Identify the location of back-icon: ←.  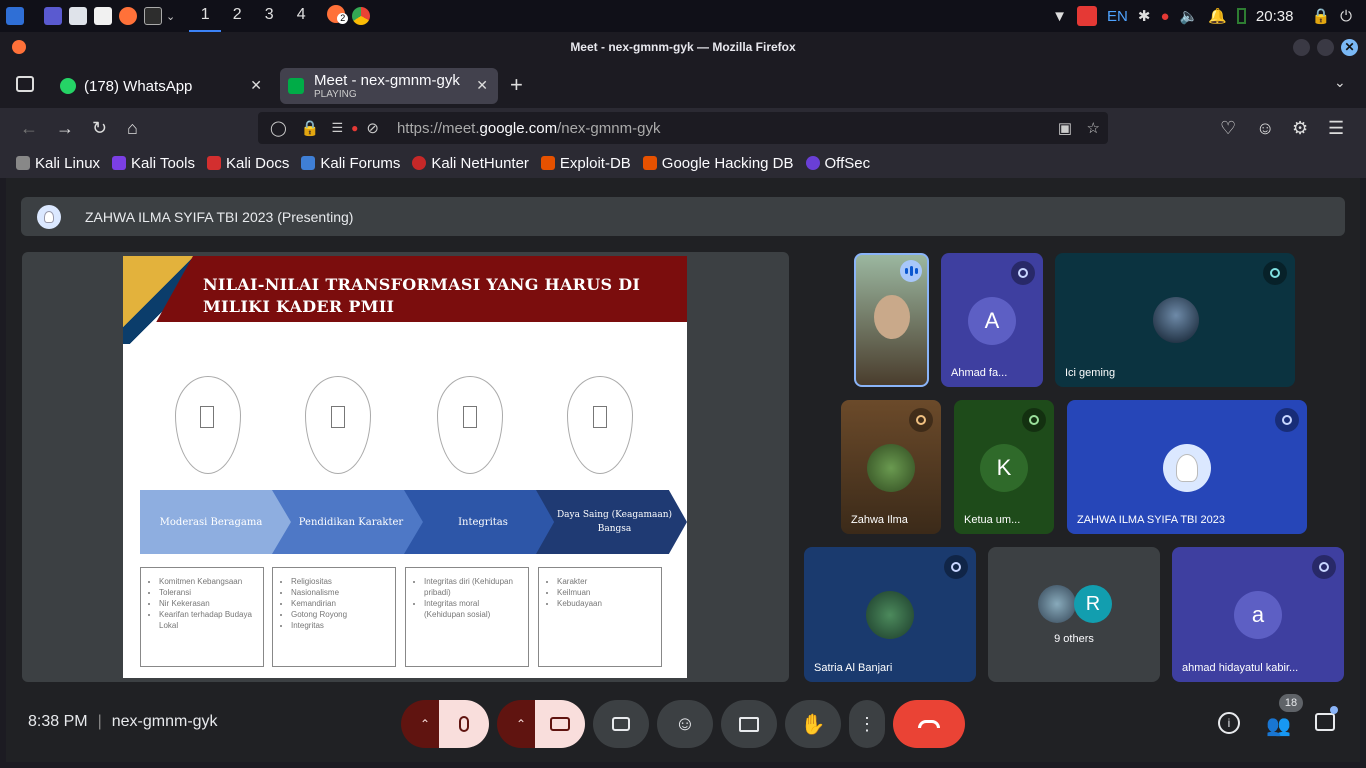
(29, 128).